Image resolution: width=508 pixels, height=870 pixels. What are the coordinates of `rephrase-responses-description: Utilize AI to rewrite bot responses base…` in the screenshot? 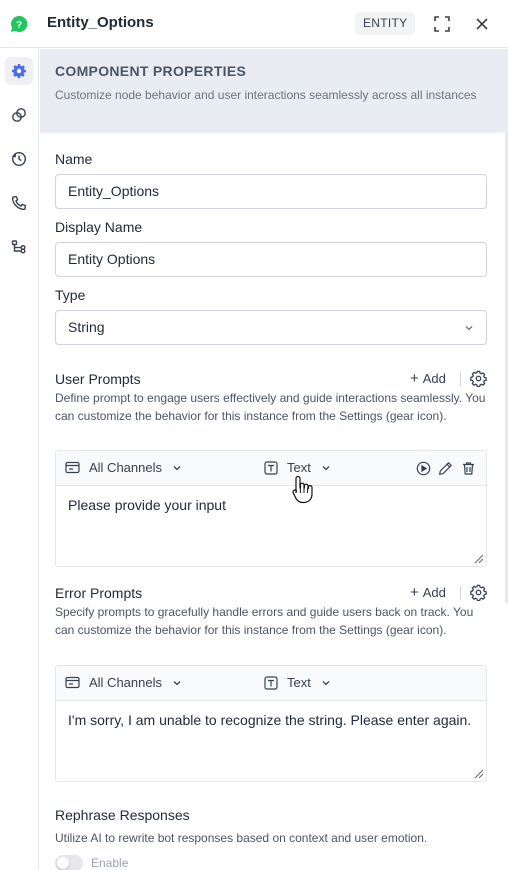 It's located at (241, 838).